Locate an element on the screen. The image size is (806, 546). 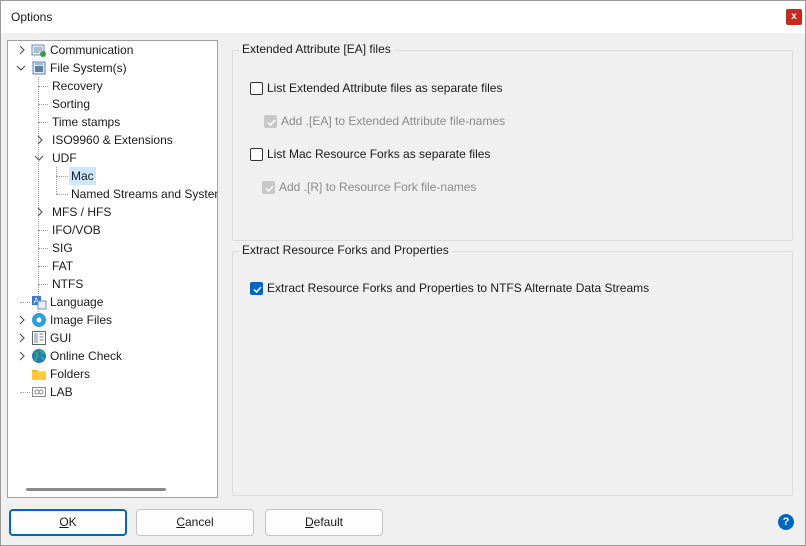
title-bar: Options x is located at coordinates (403, 17).